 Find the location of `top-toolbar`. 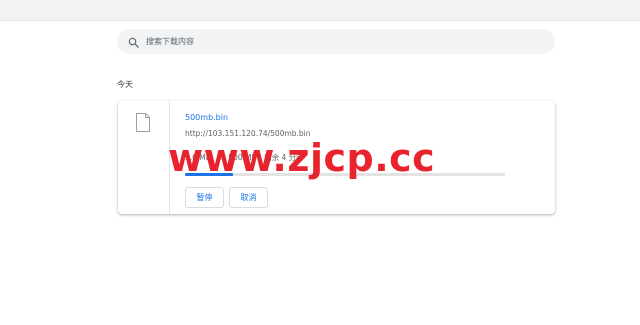

top-toolbar is located at coordinates (320, 10).